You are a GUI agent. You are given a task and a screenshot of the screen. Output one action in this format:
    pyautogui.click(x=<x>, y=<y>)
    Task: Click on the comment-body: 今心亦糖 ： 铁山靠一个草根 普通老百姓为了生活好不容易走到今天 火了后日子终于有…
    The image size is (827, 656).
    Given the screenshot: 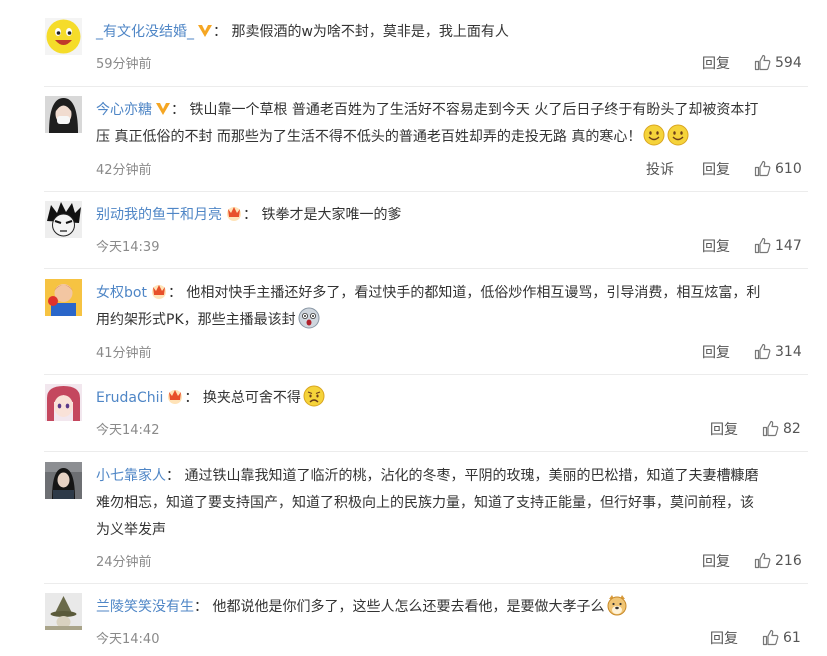 What is the action you would take?
    pyautogui.click(x=452, y=124)
    